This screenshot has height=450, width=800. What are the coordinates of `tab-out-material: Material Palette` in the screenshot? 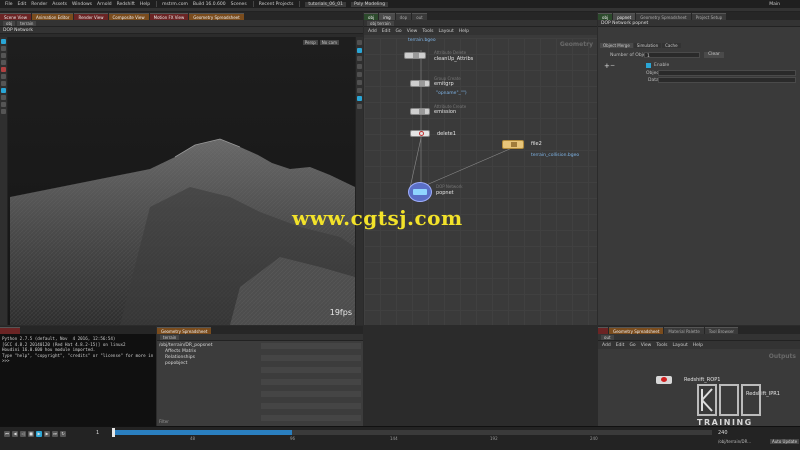 It's located at (684, 330).